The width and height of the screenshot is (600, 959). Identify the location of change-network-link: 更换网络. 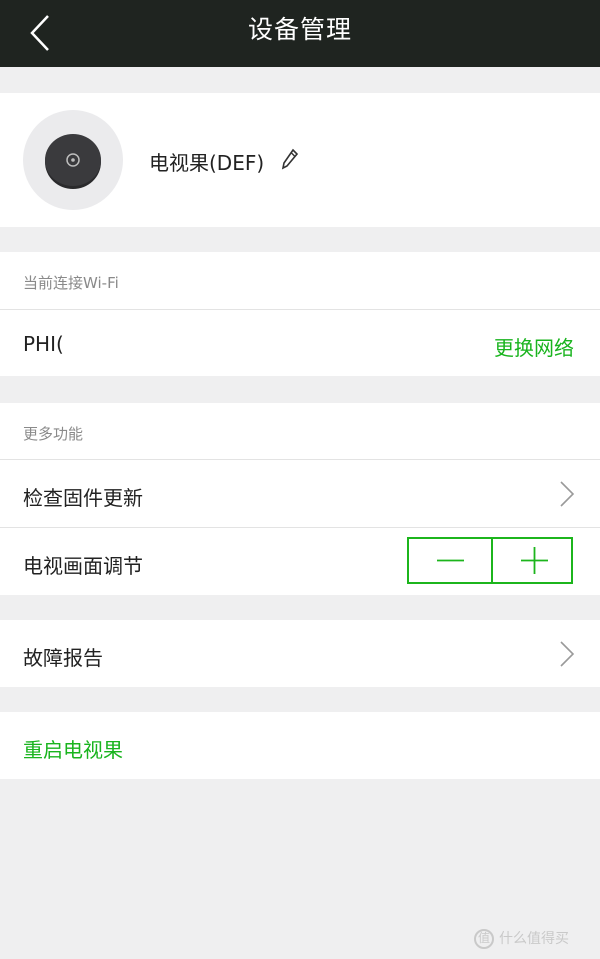
(534, 346).